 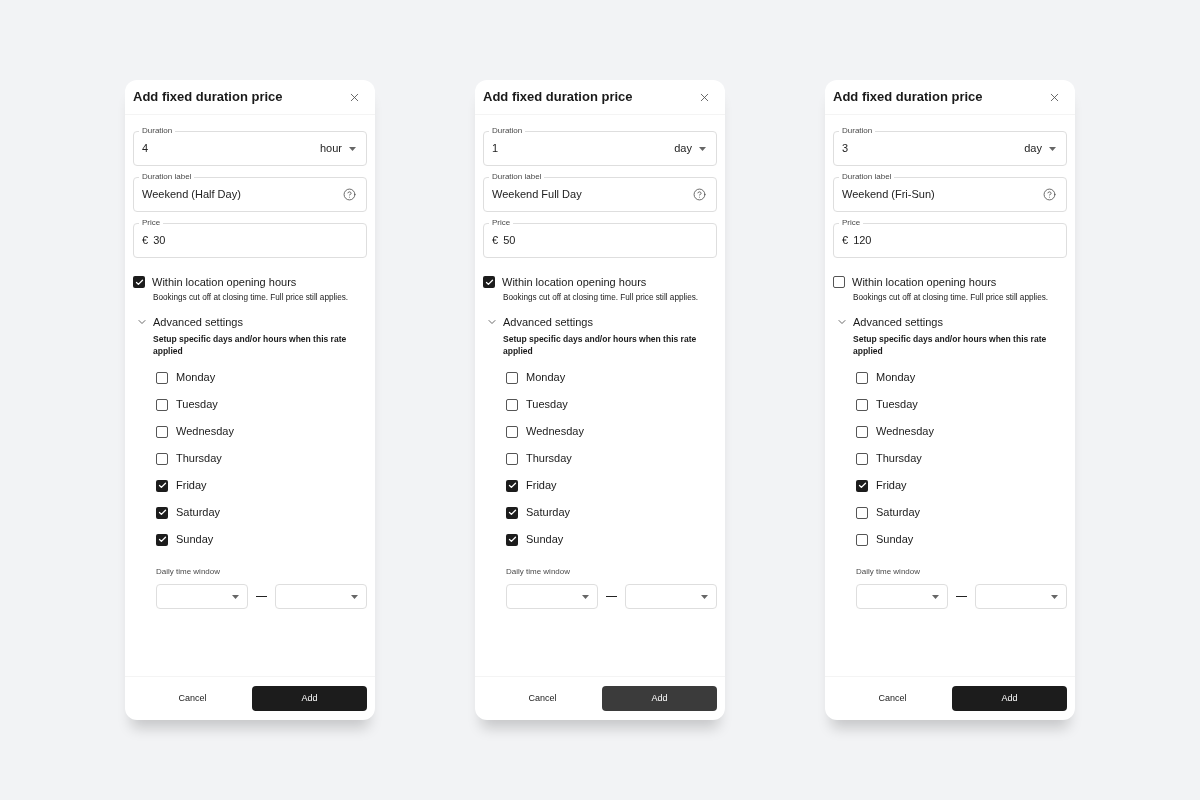 What do you see at coordinates (863, 241) in the screenshot?
I see `field-value: 120` at bounding box center [863, 241].